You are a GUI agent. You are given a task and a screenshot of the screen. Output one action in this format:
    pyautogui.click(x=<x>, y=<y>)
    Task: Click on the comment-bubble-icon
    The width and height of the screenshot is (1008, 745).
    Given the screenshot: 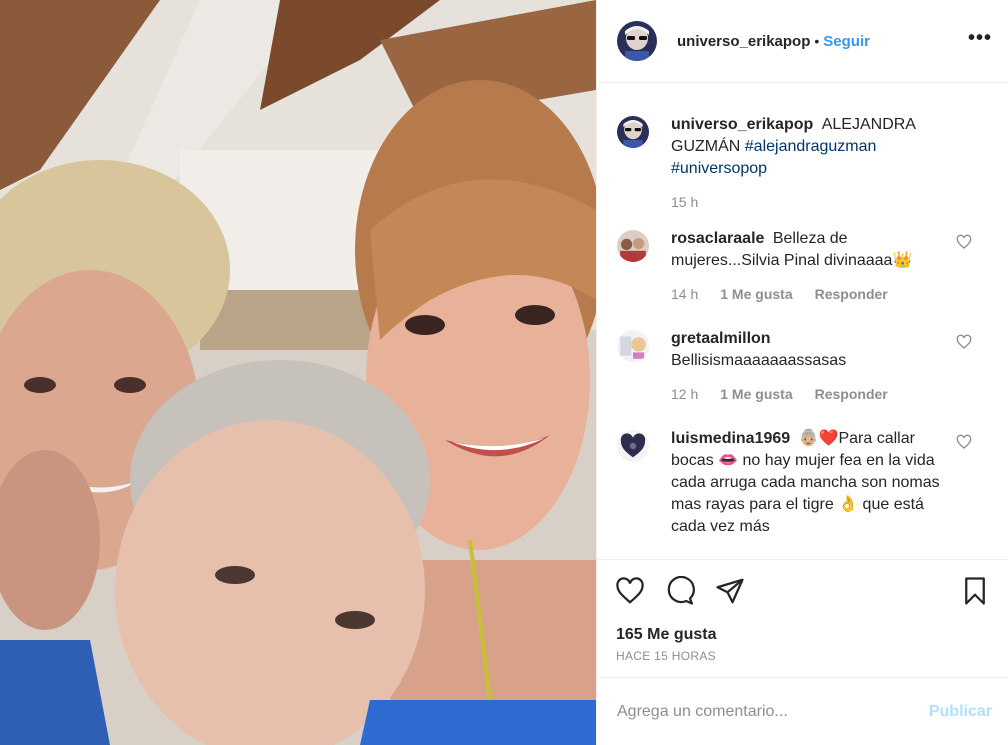 What is the action you would take?
    pyautogui.click(x=680, y=591)
    